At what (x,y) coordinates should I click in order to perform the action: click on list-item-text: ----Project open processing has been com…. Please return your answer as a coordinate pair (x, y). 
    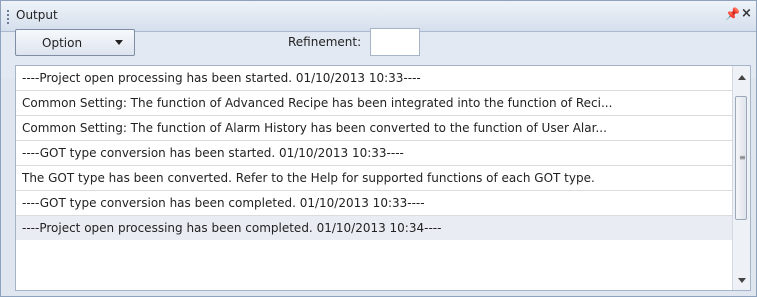
    Looking at the image, I should click on (232, 228).